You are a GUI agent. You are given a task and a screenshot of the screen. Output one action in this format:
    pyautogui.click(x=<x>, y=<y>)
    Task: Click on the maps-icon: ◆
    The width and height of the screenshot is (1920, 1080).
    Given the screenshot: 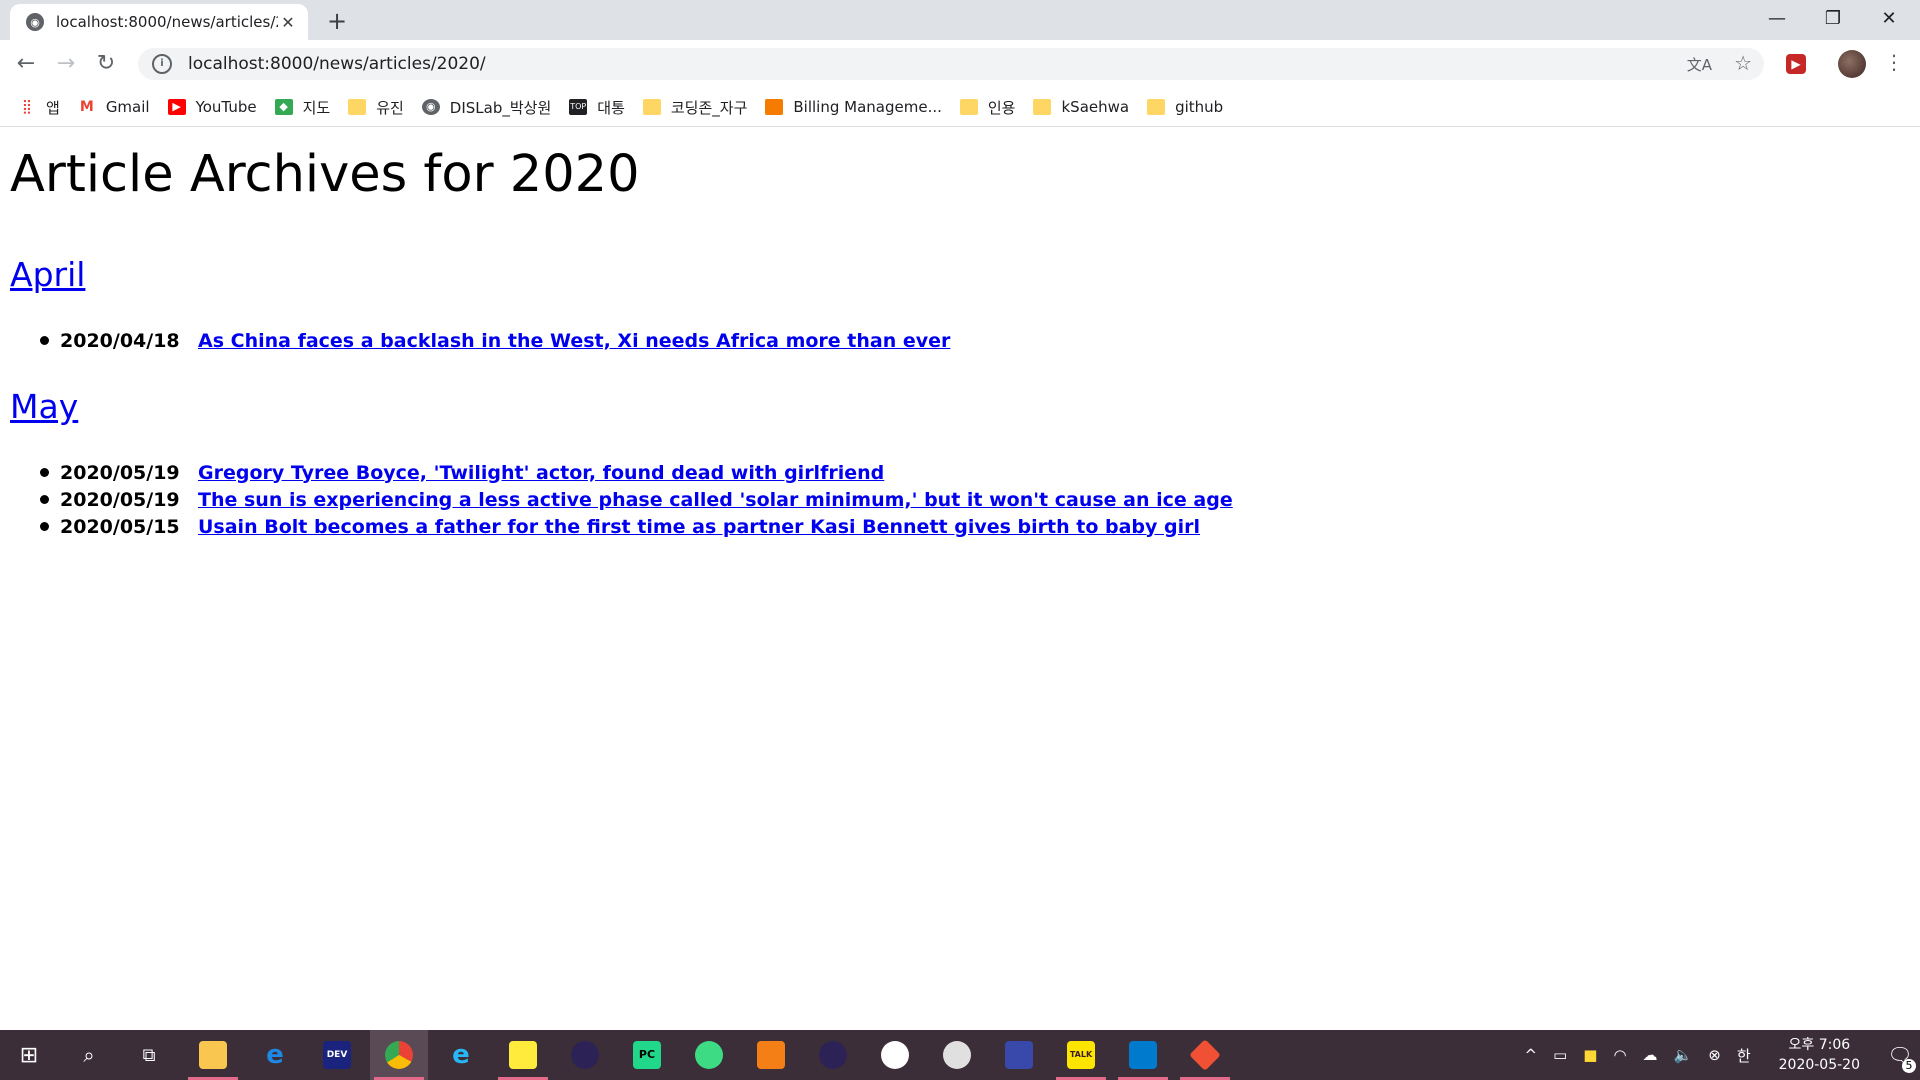 What is the action you would take?
    pyautogui.click(x=283, y=107)
    